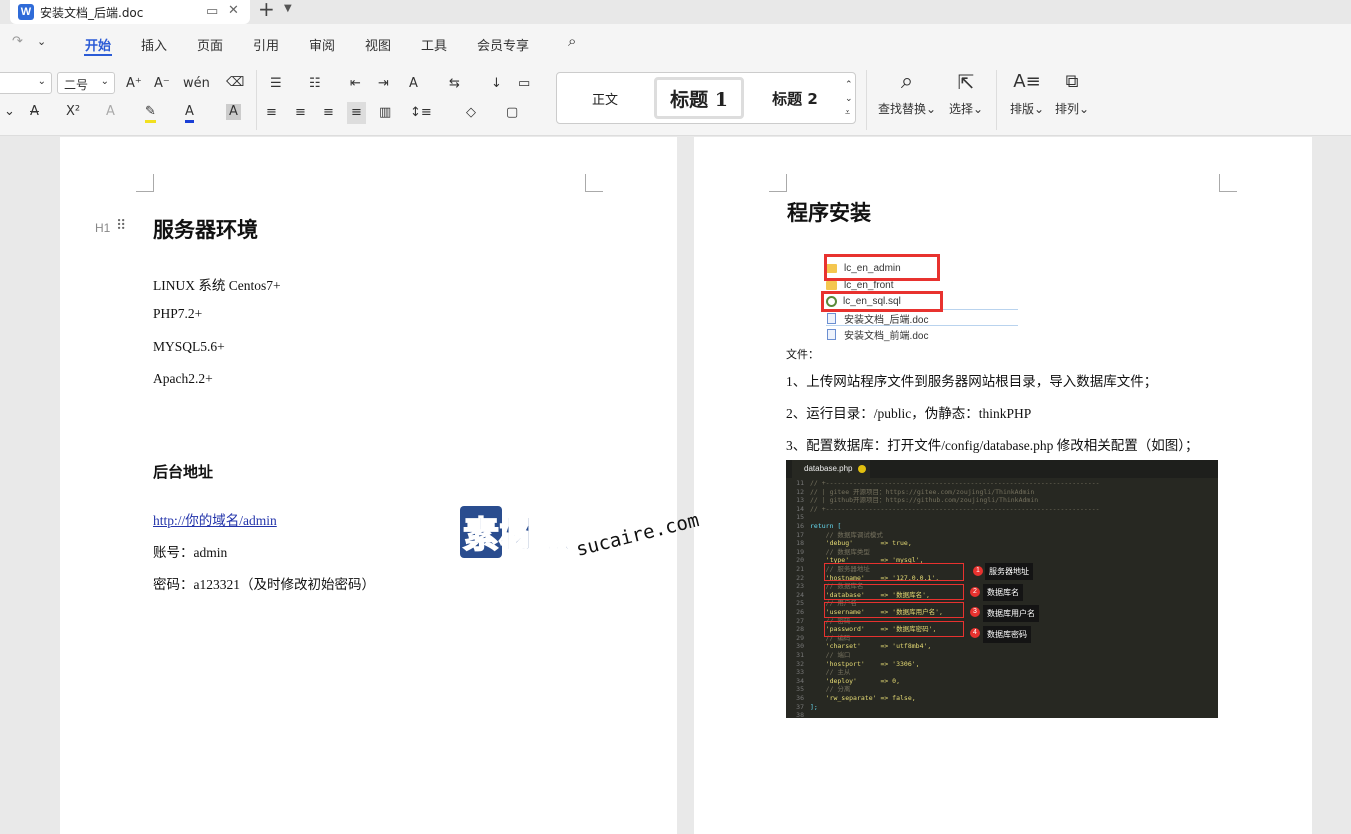 This screenshot has height=834, width=1351. What do you see at coordinates (26, 83) in the screenshot?
I see `font-family-combo: ⌄` at bounding box center [26, 83].